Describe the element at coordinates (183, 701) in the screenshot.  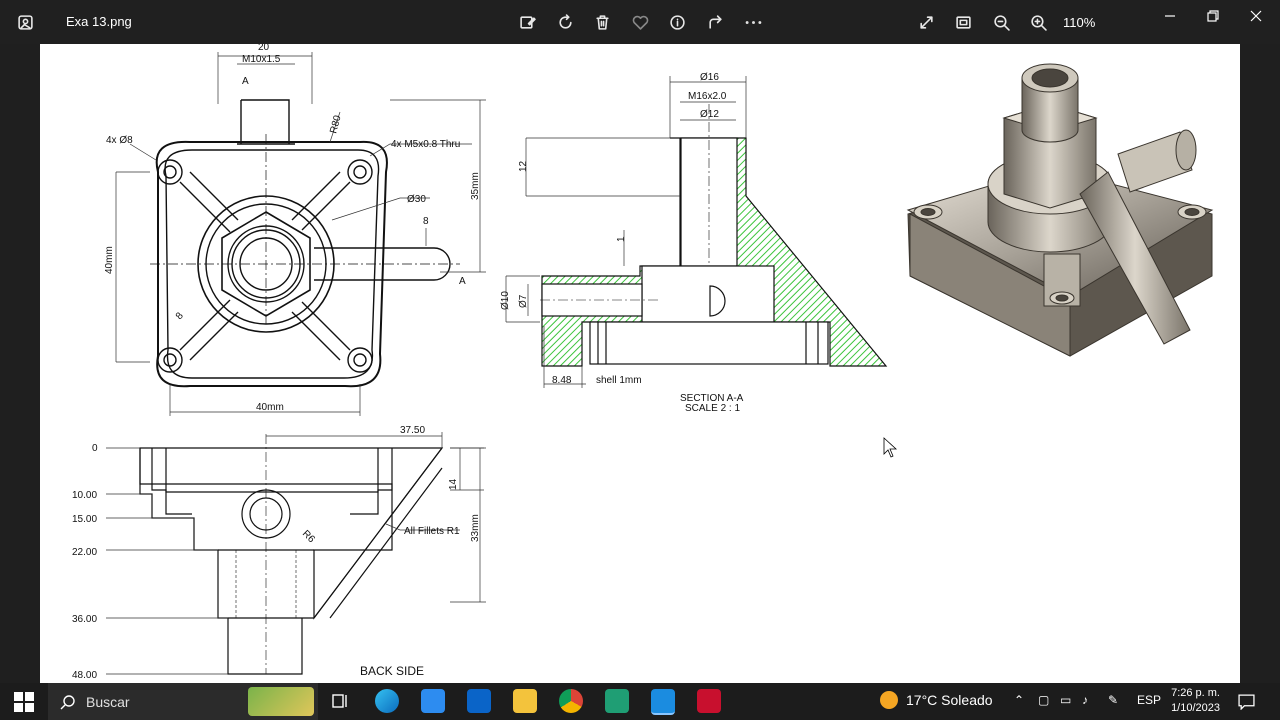
I see `taskbar-search: Buscar` at that location.